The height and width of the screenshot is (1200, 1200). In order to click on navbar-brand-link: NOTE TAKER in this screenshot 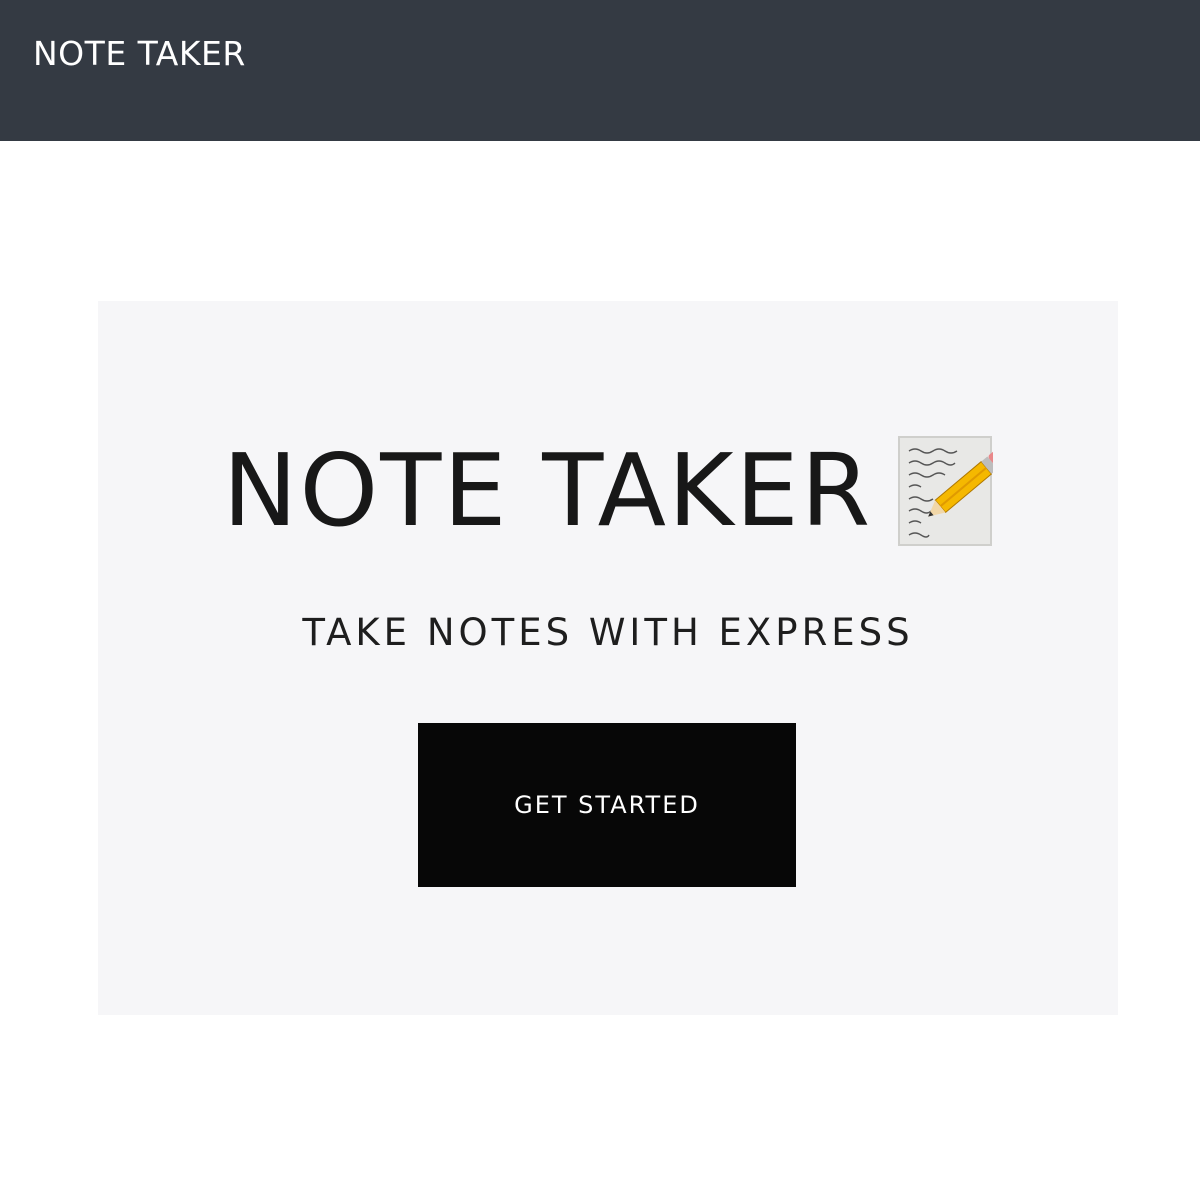, I will do `click(139, 54)`.